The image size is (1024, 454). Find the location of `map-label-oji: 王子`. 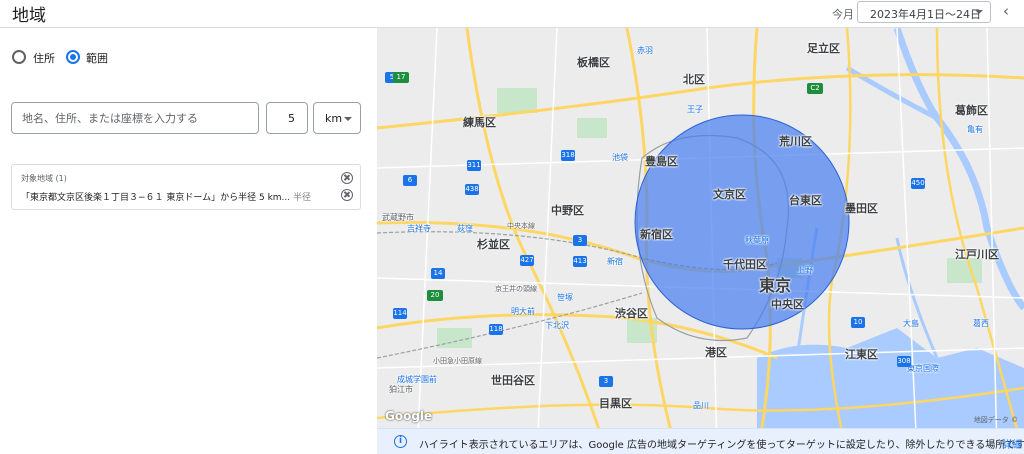

map-label-oji: 王子 is located at coordinates (695, 109).